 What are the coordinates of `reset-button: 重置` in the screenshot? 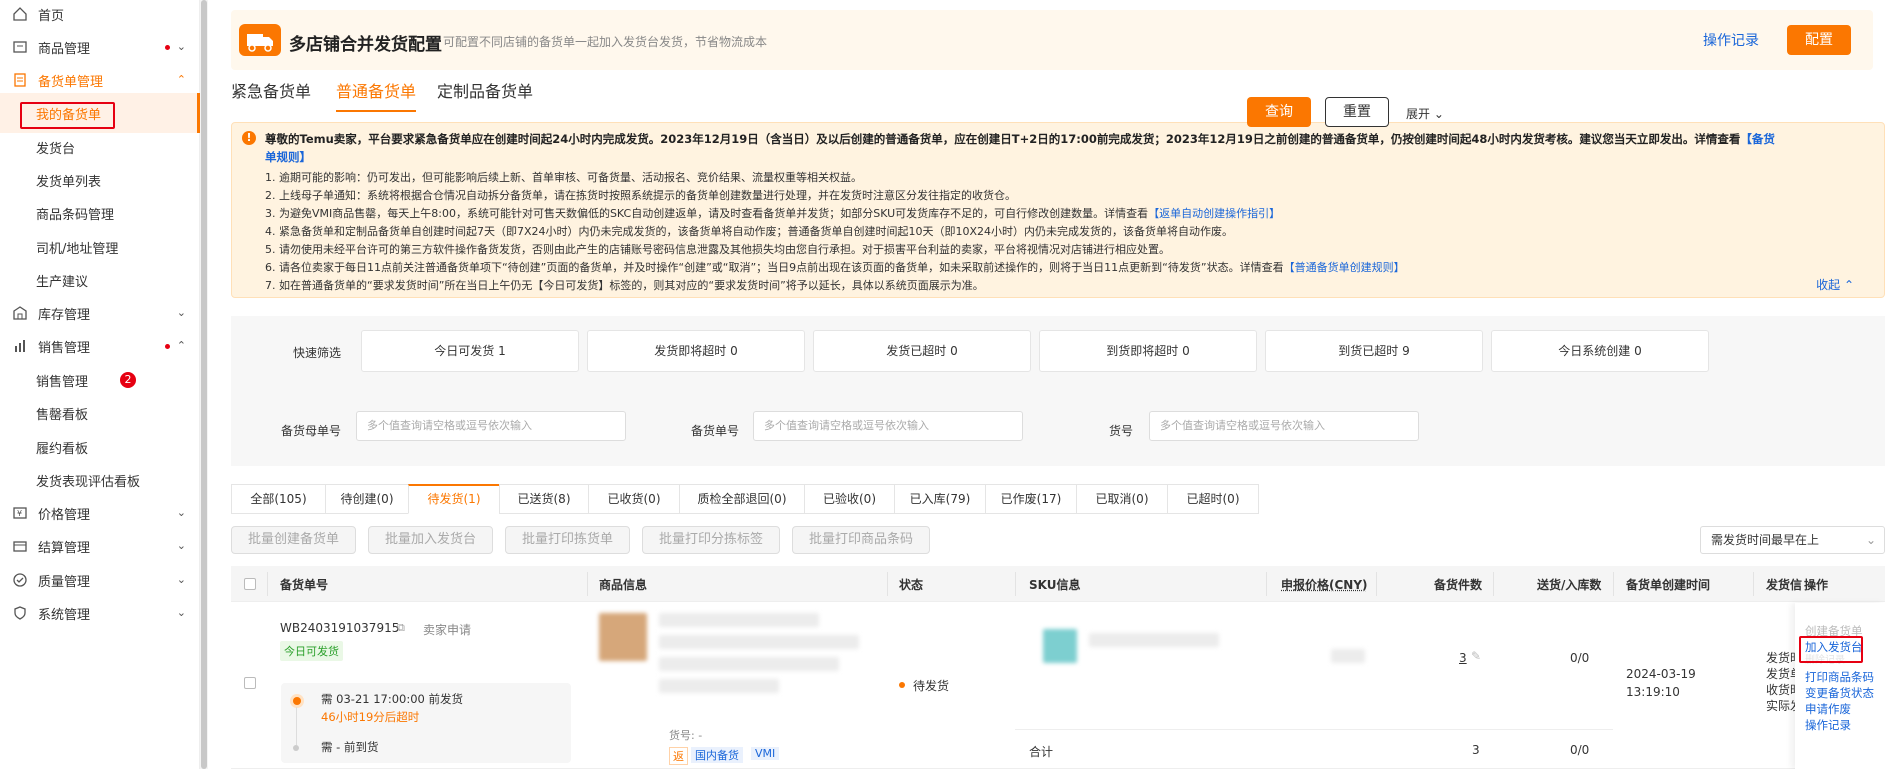 It's located at (1357, 112).